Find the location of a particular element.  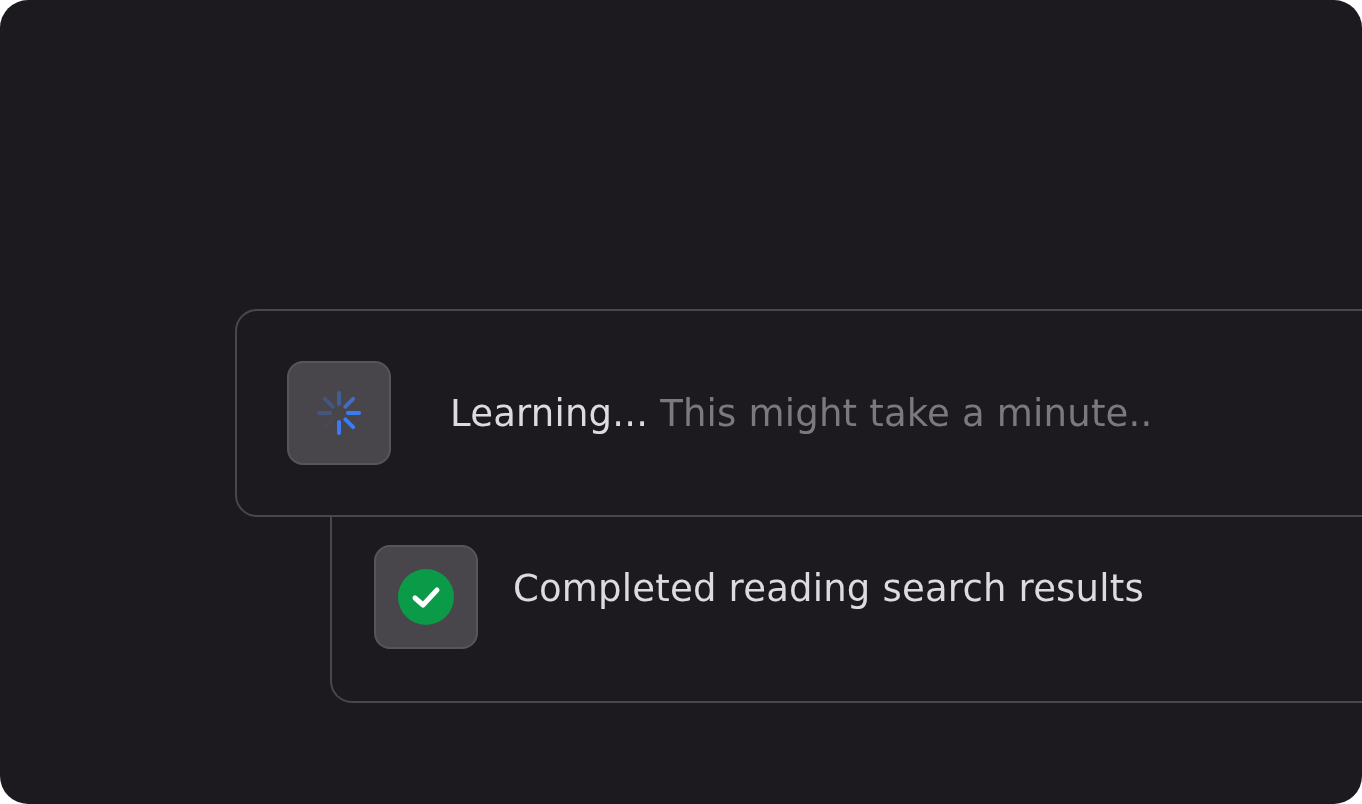

spinner-icon is located at coordinates (339, 413).